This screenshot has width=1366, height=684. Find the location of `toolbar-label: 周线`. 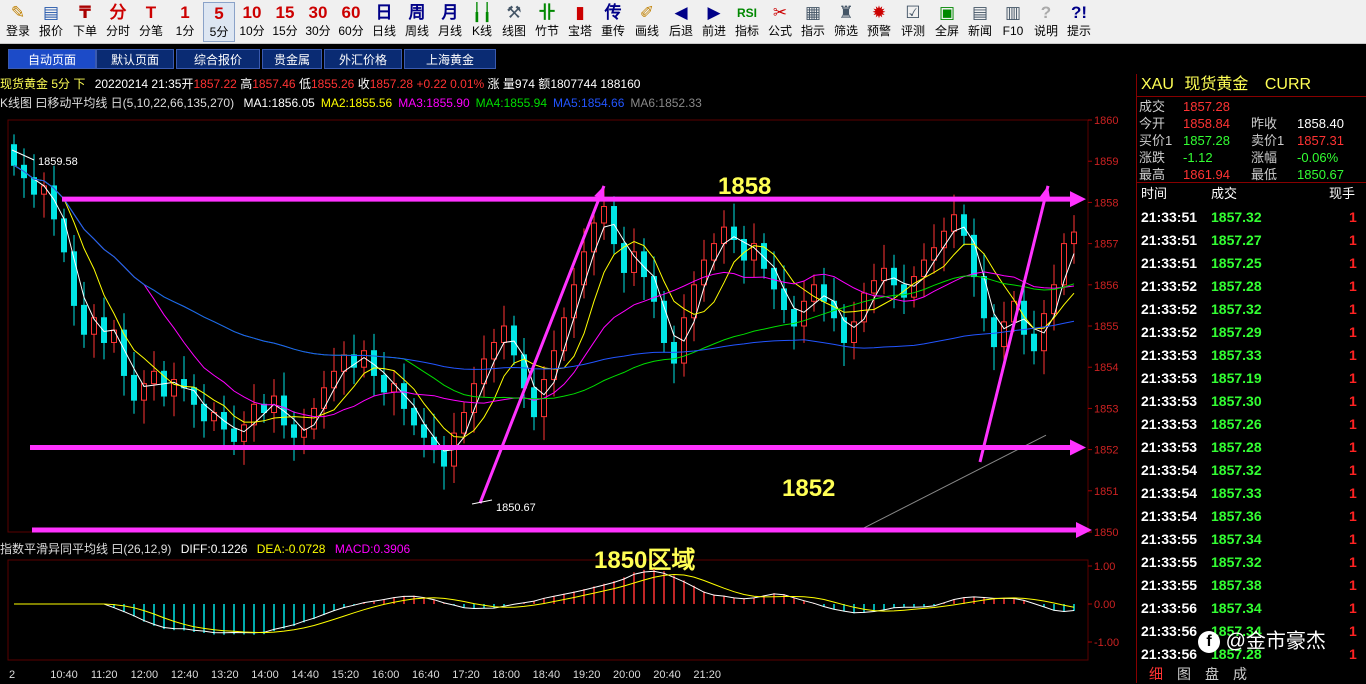

toolbar-label: 周线 is located at coordinates (416, 31).